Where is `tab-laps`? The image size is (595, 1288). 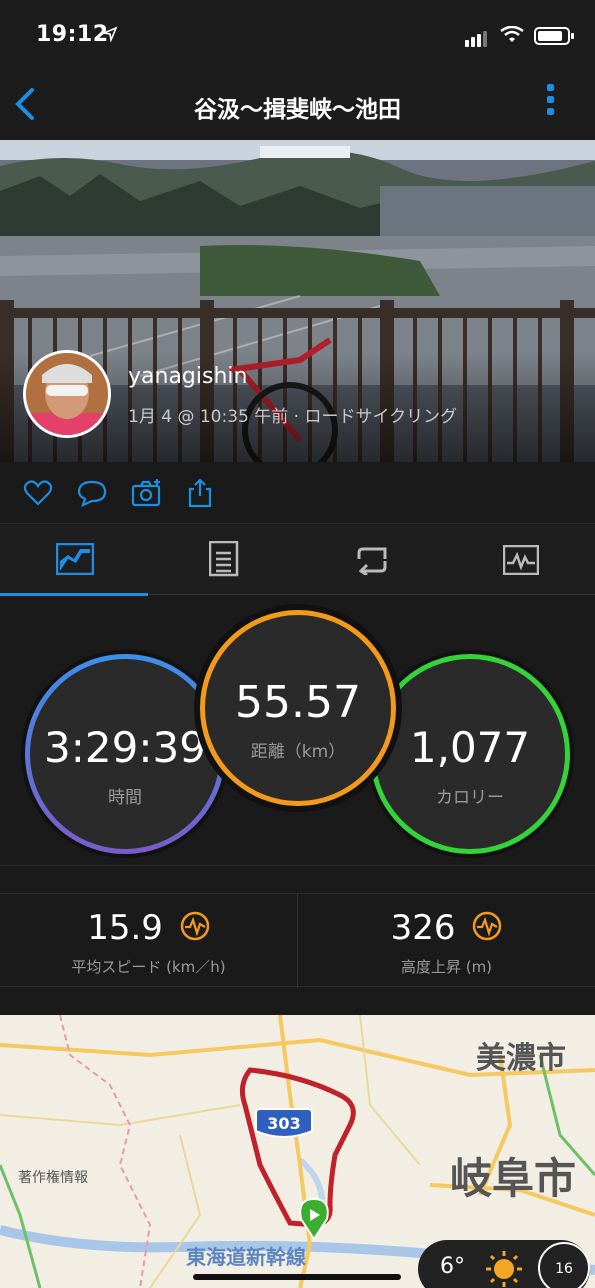 tab-laps is located at coordinates (372, 560).